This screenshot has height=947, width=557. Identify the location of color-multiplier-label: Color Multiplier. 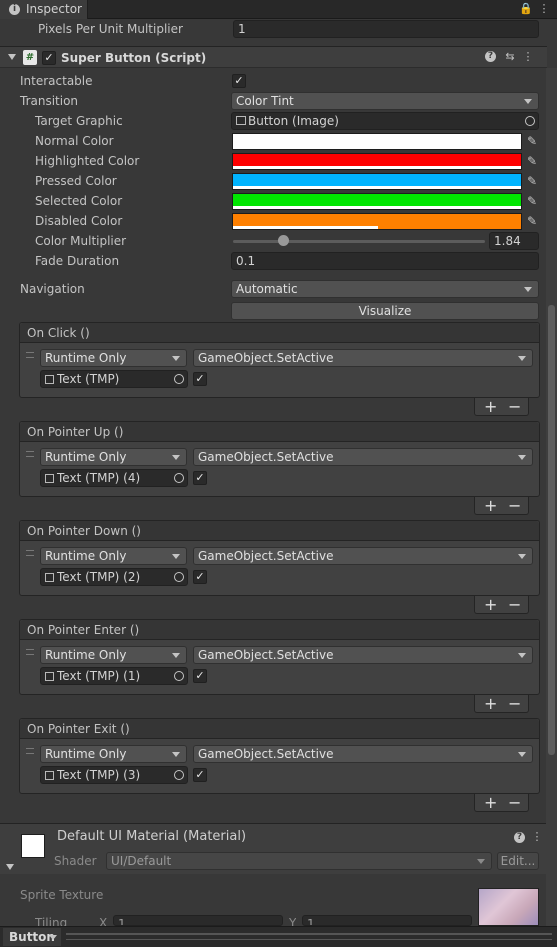
(81, 241).